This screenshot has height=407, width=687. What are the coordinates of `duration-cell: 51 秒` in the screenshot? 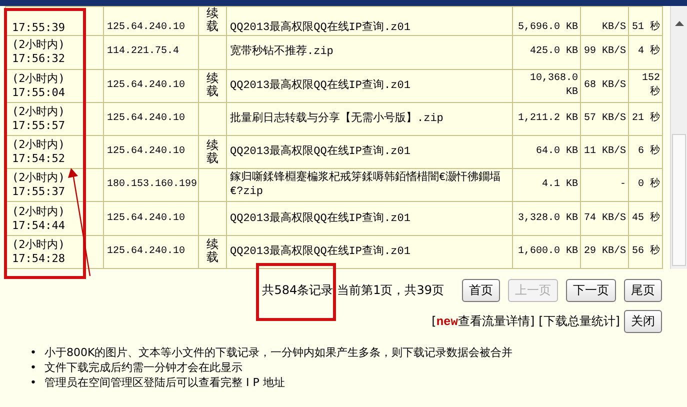 It's located at (645, 21).